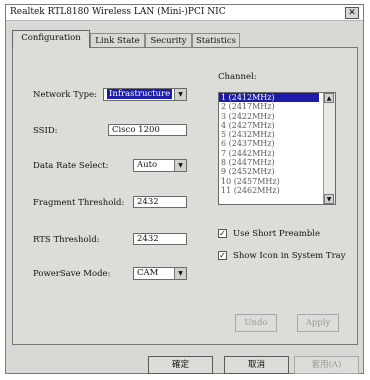 The height and width of the screenshot is (380, 370). What do you see at coordinates (256, 365) in the screenshot?
I see `cancel-button: 取消` at bounding box center [256, 365].